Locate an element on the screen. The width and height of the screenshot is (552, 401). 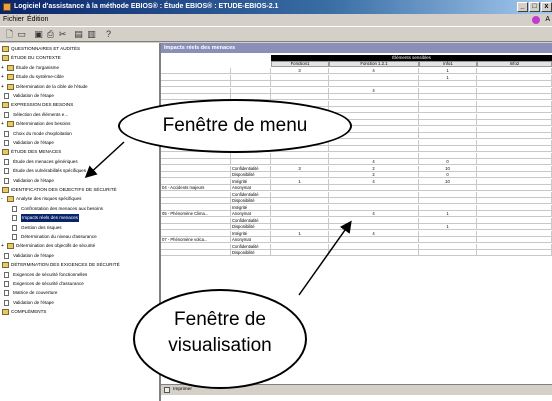
tree-item: IDENTIFICATION DES OBJECTIFS DE SÉCURITÉ is located at coordinates (79, 190).